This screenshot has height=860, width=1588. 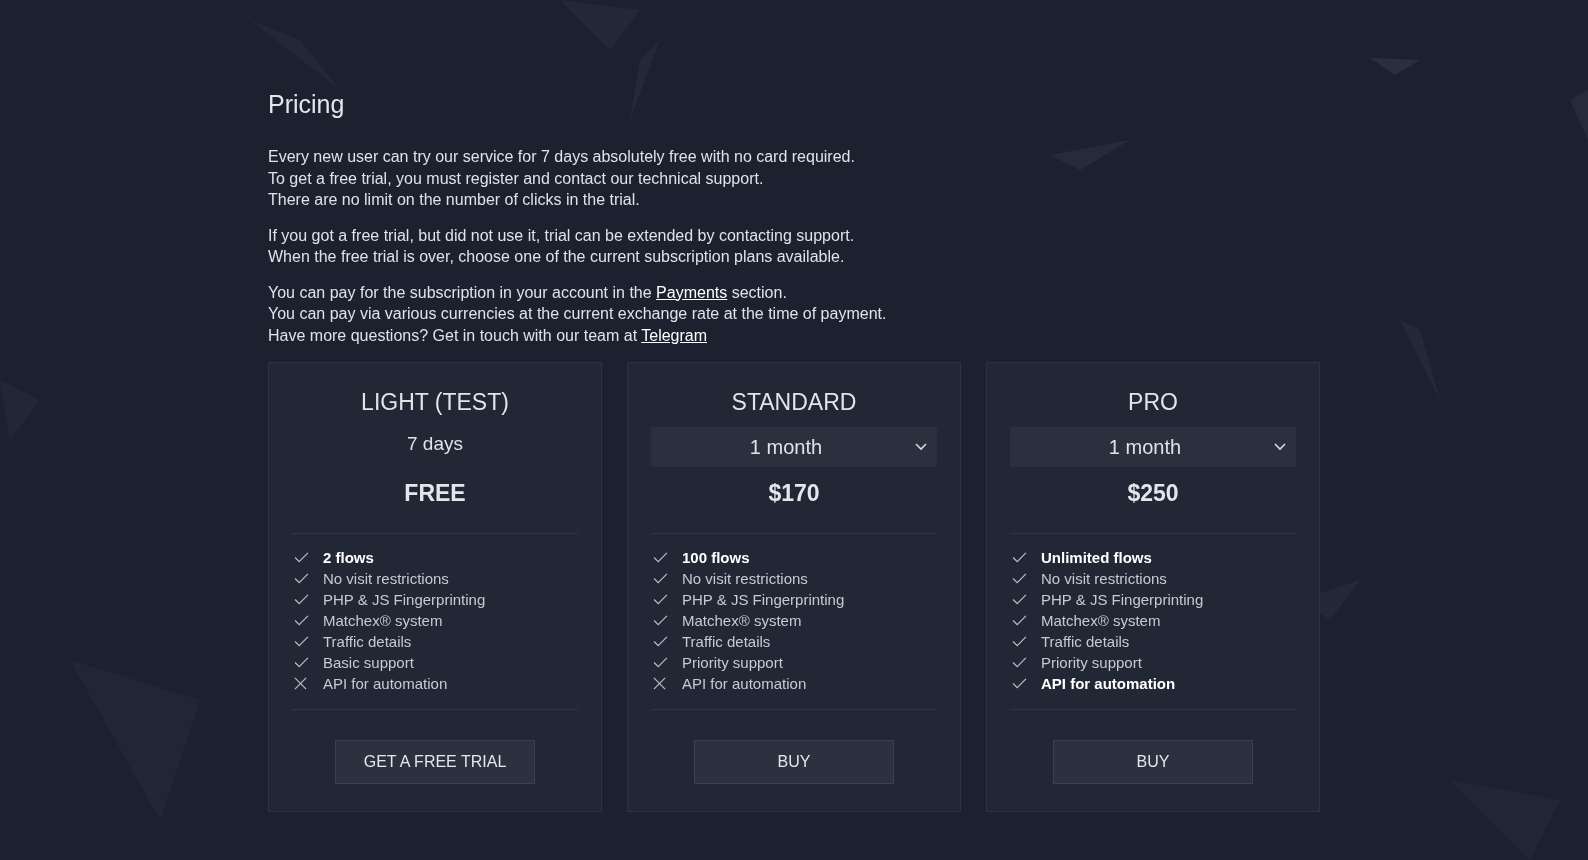 What do you see at coordinates (454, 200) in the screenshot?
I see `body-text: There are no limit on the number of clicks in the trial.` at bounding box center [454, 200].